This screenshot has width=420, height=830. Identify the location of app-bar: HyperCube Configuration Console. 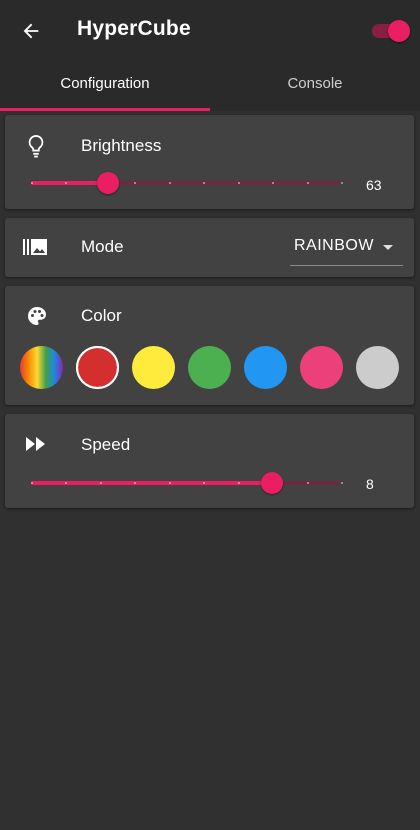
(210, 55).